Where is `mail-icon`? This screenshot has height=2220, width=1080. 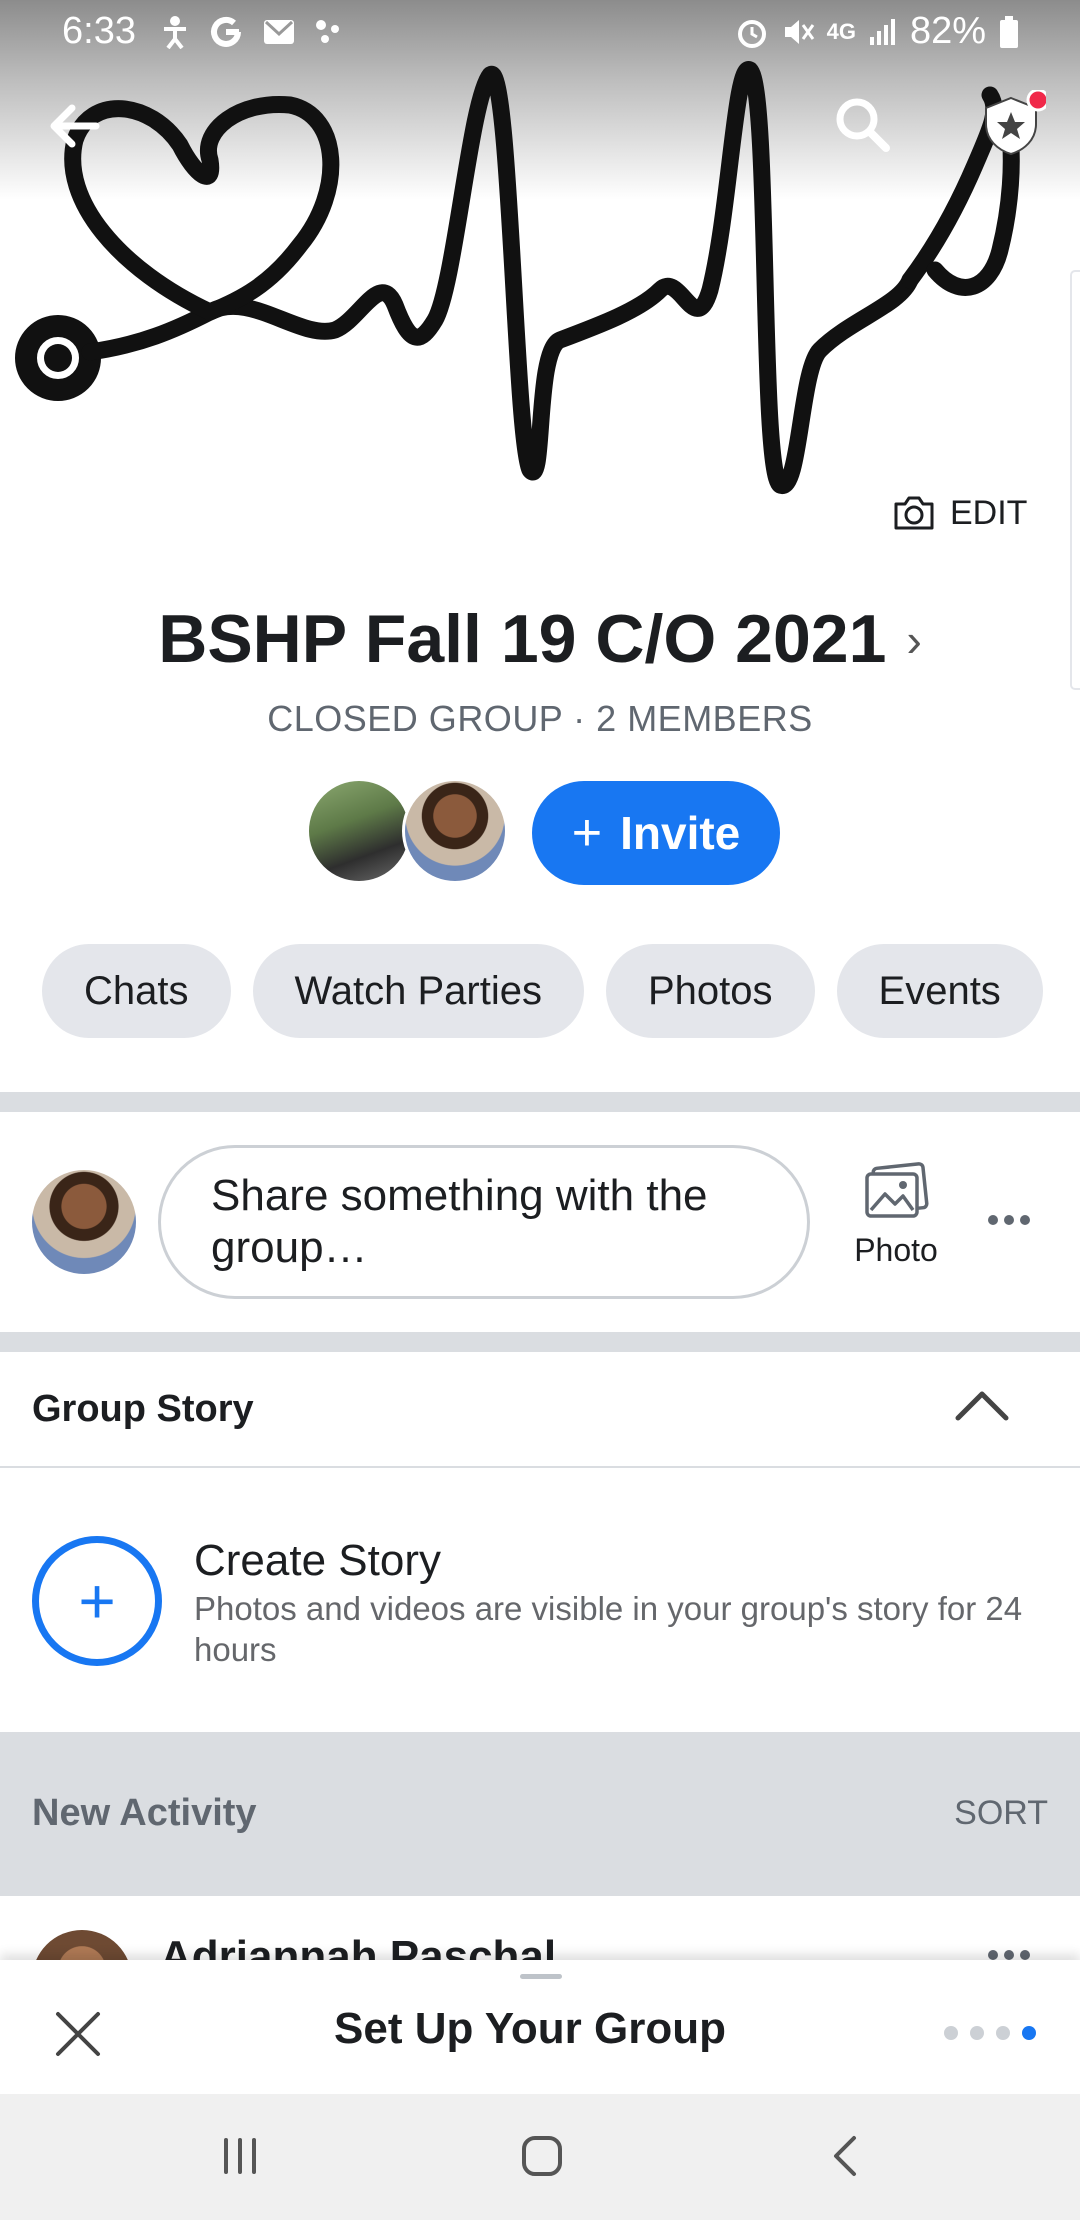
mail-icon is located at coordinates (279, 32).